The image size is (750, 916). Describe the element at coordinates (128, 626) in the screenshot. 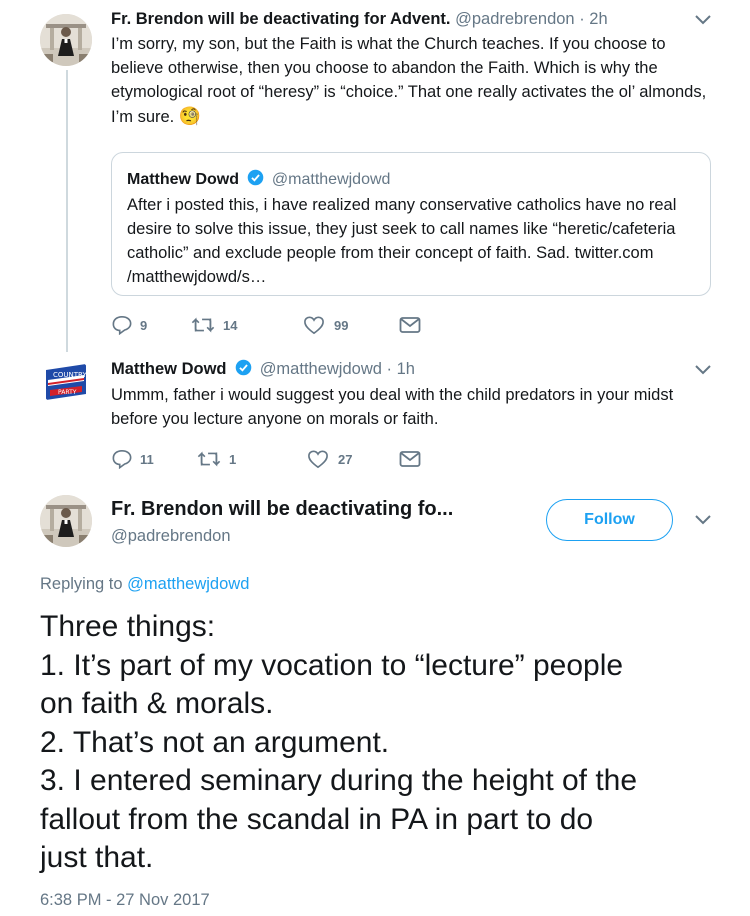

I see `main-text-line: Three things:` at that location.